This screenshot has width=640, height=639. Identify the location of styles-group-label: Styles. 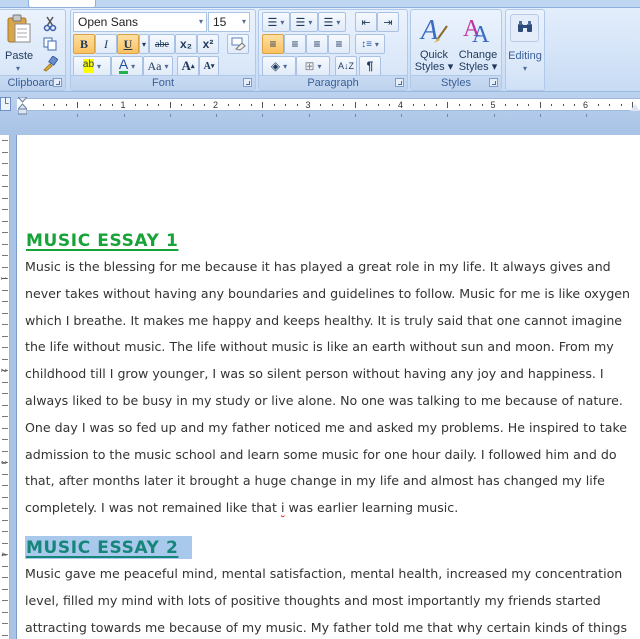
(456, 82).